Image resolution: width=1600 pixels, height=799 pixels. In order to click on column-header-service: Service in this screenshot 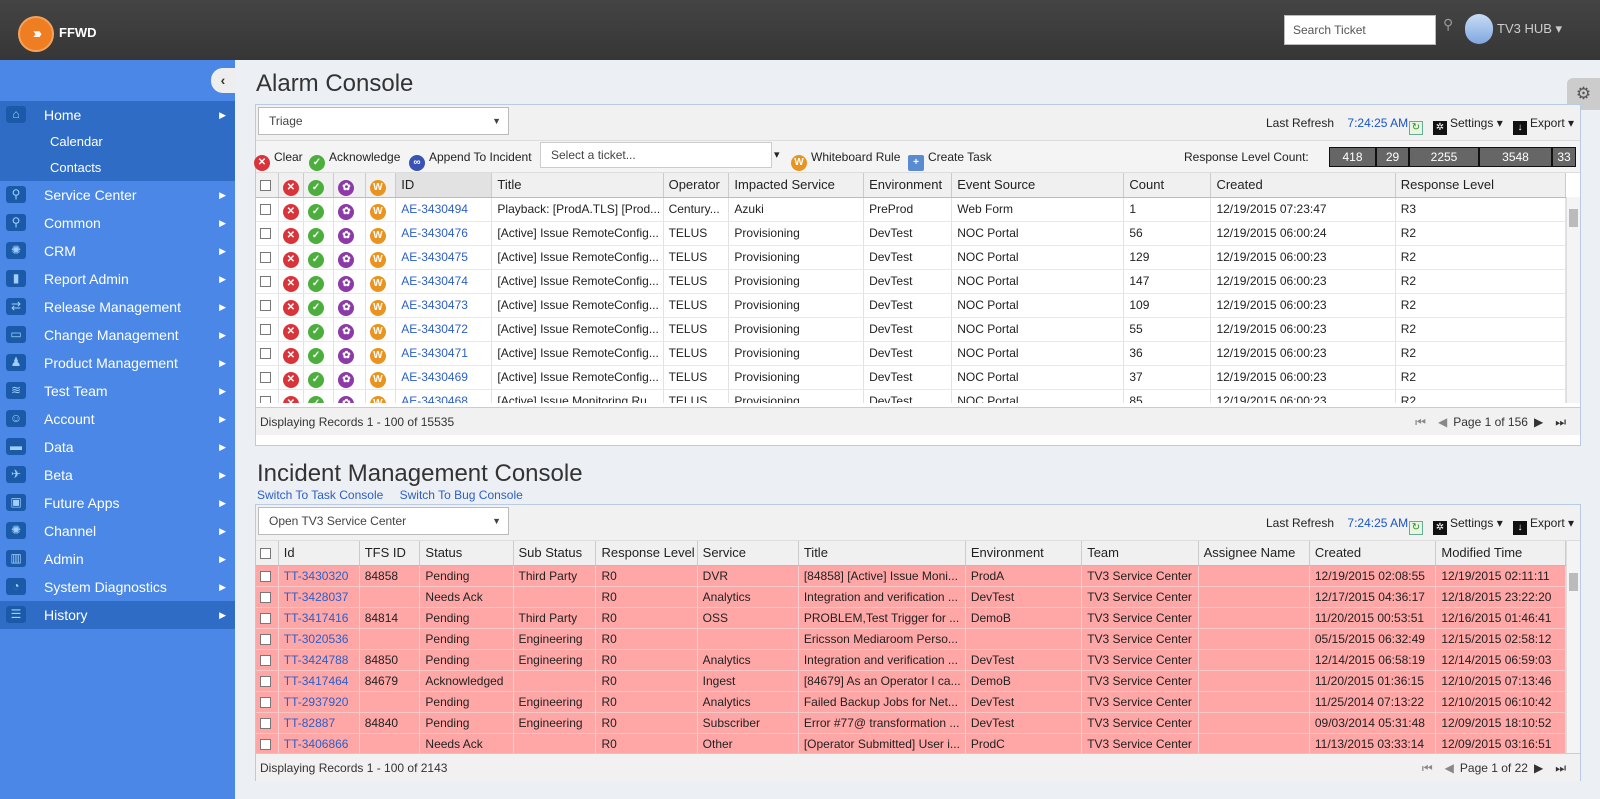, I will do `click(748, 553)`.